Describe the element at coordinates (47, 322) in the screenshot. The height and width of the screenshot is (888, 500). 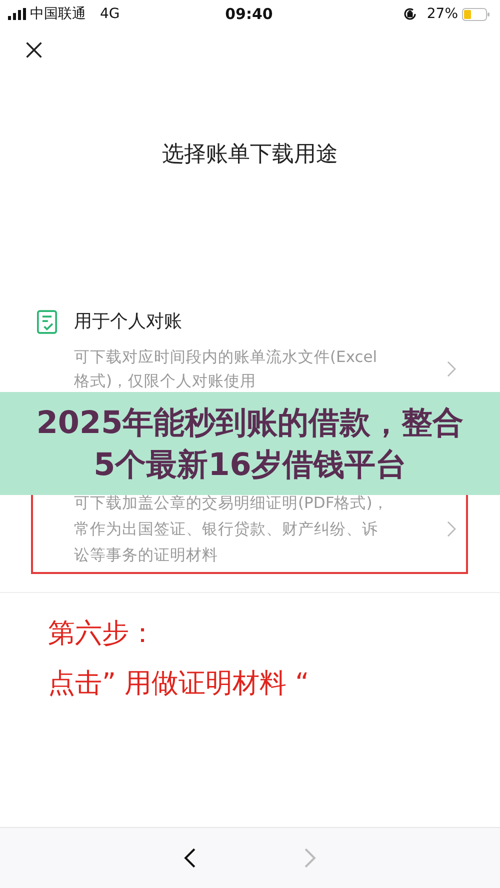
I see `checklist-icon` at that location.